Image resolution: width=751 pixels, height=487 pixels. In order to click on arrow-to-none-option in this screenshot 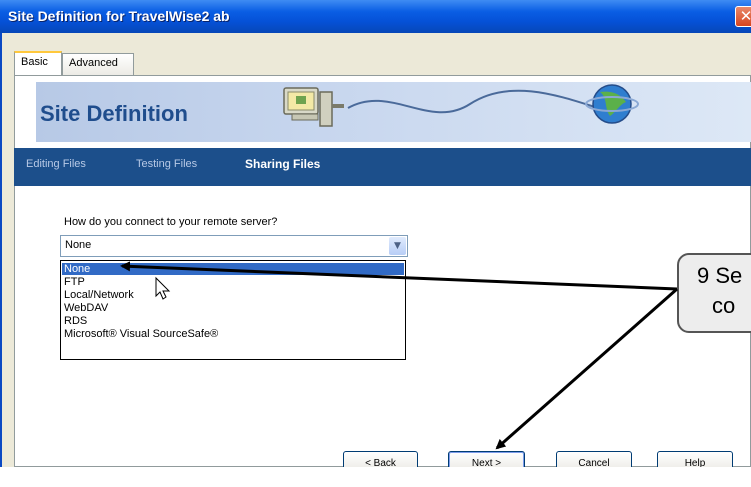, I will do `click(399, 276)`.